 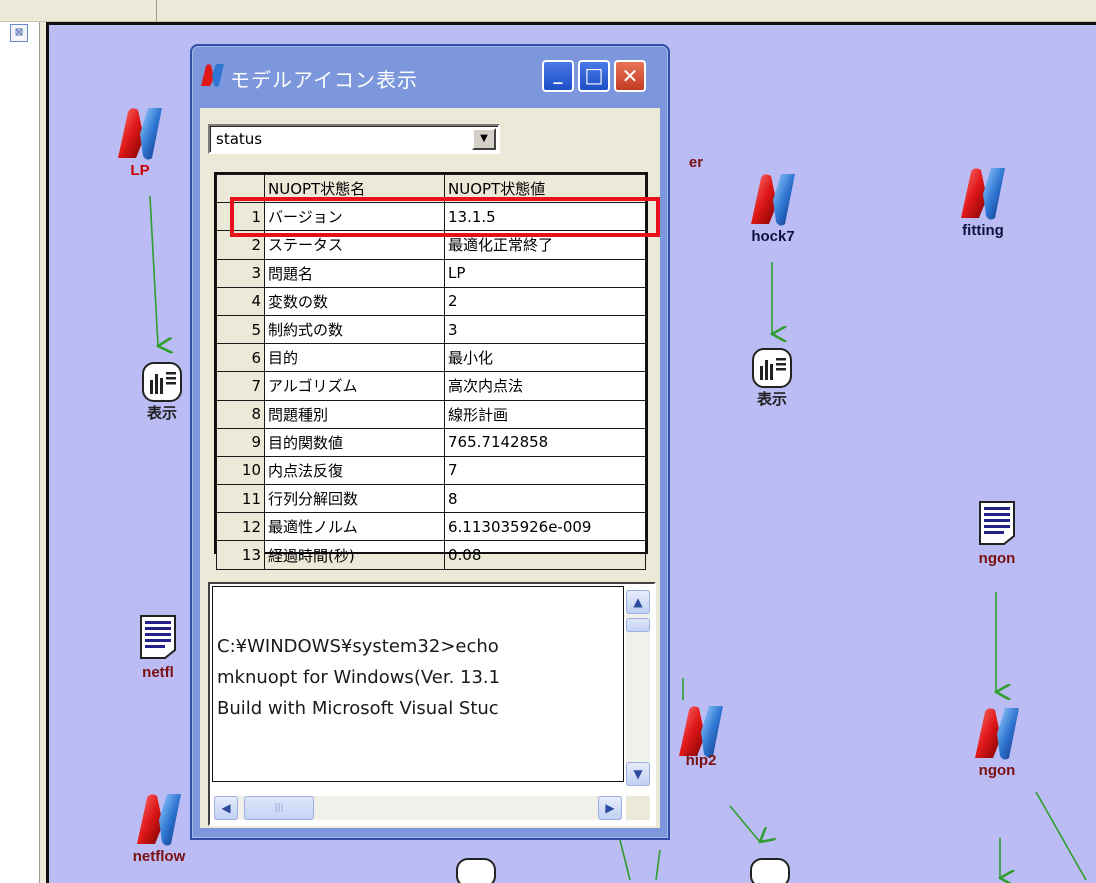 I want to click on table-row: 11 行列分解回数 8, so click(x=431, y=499).